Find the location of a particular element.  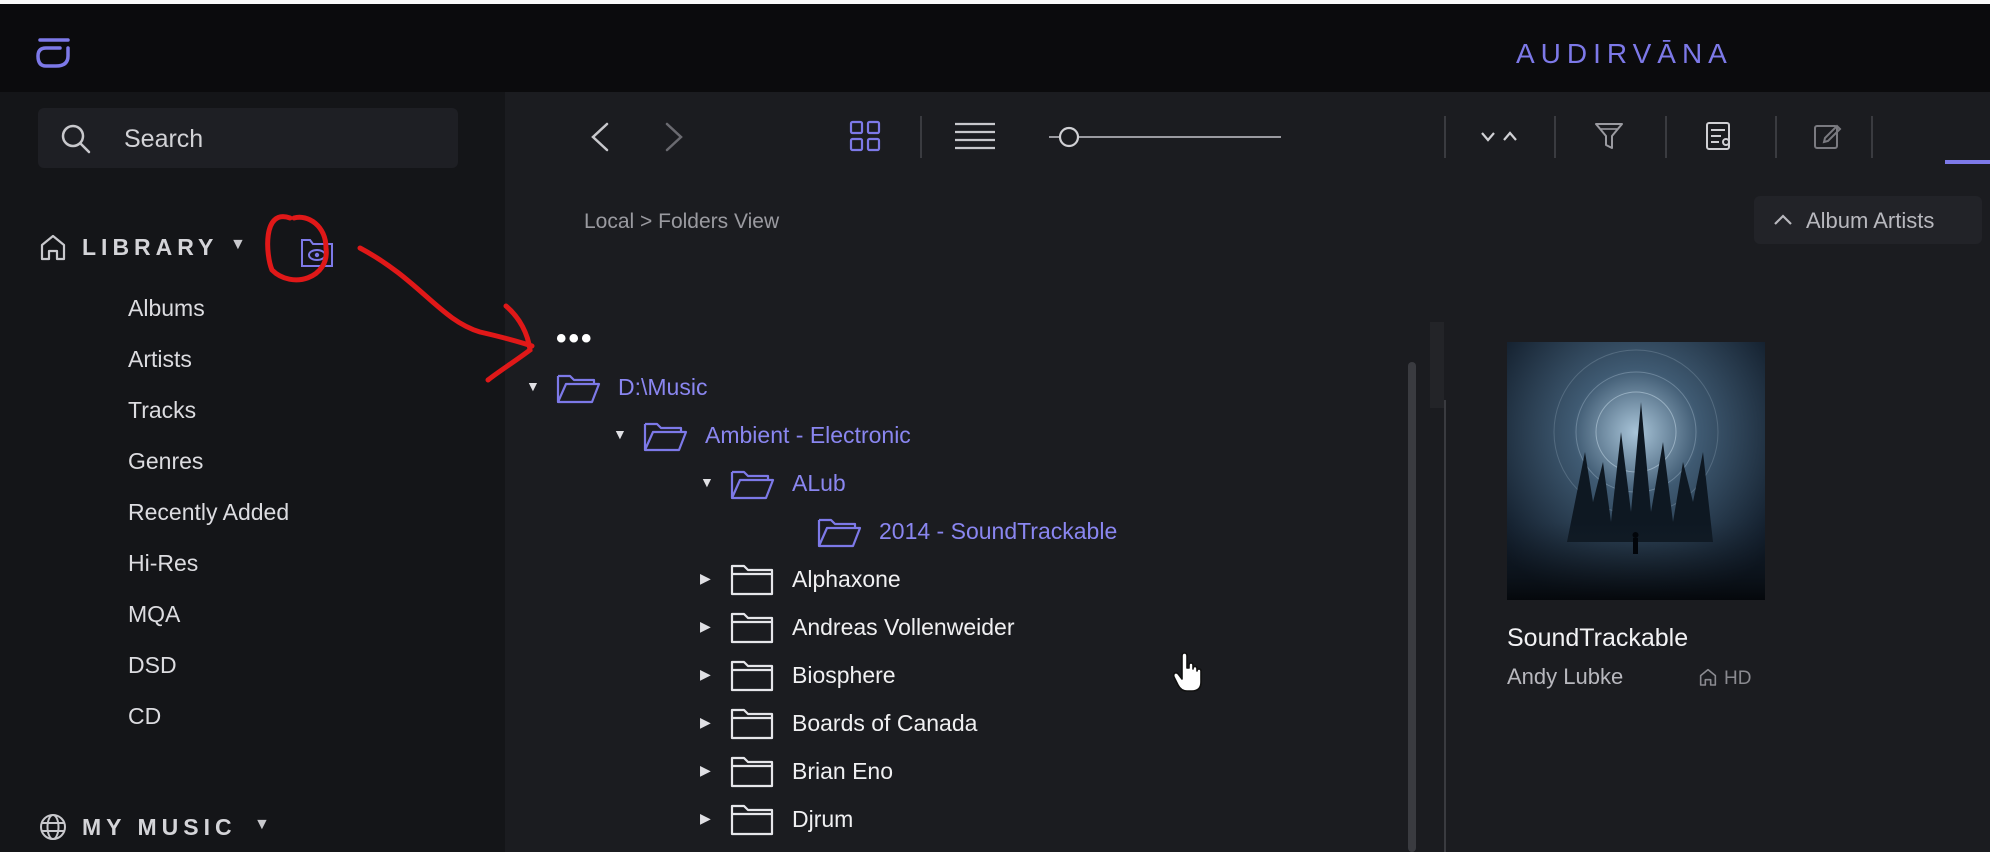

sidebar-item-albums: Albums is located at coordinates (166, 308).